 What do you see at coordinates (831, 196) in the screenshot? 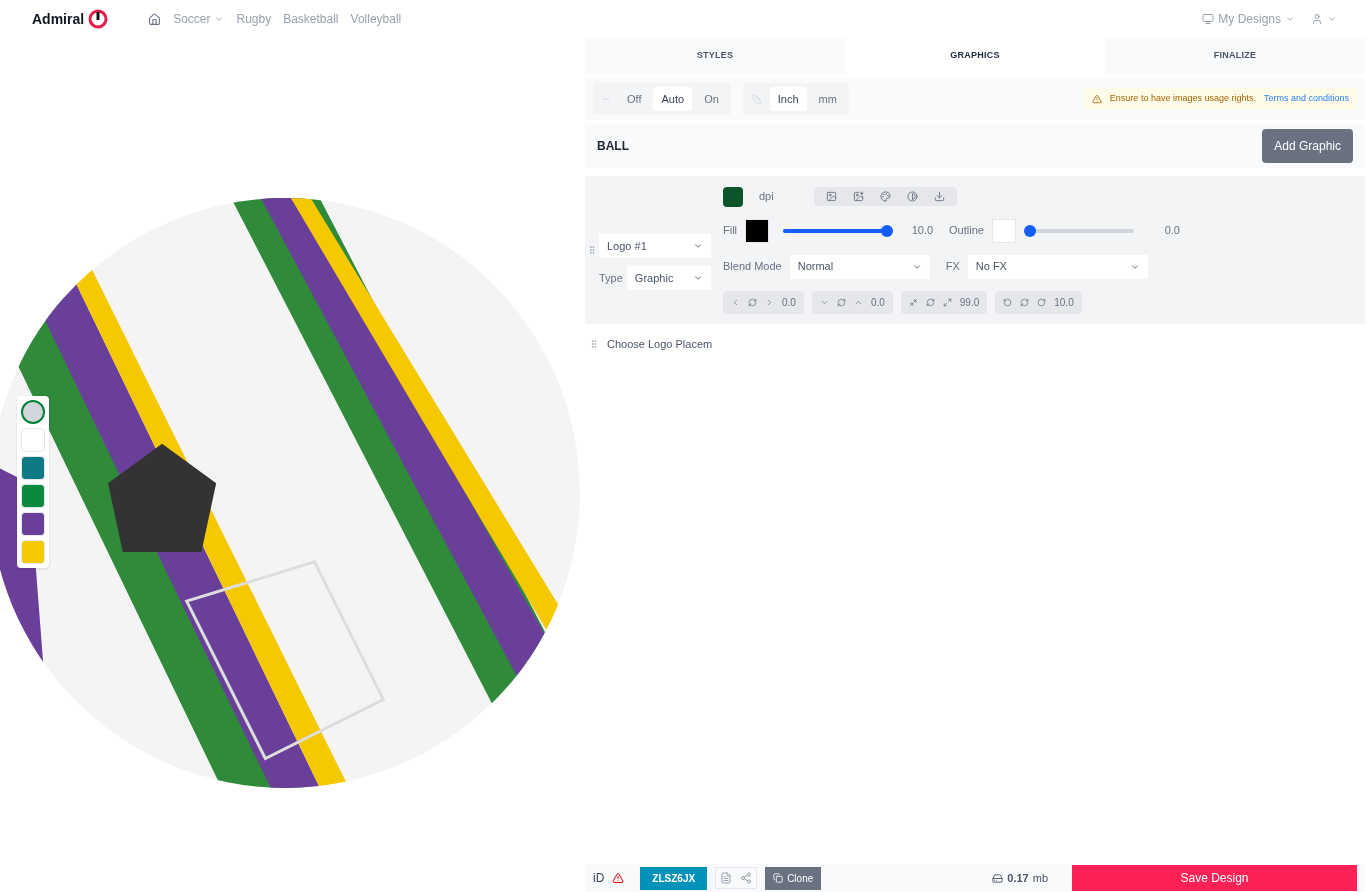
I see `image-icon` at bounding box center [831, 196].